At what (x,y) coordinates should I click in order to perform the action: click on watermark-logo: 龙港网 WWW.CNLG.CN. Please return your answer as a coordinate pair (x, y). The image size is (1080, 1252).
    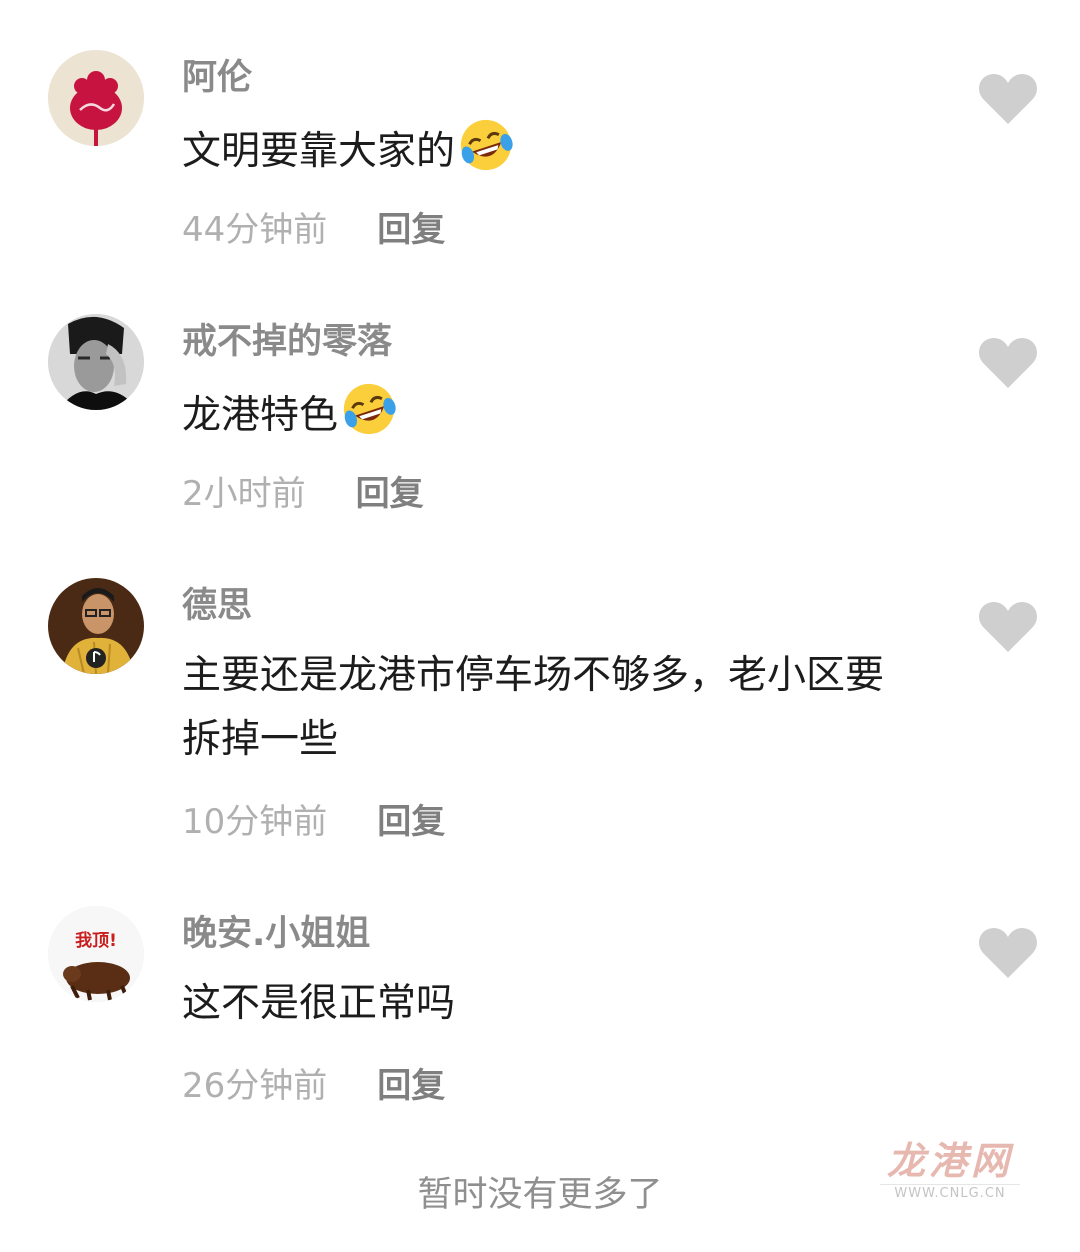
    Looking at the image, I should click on (950, 1170).